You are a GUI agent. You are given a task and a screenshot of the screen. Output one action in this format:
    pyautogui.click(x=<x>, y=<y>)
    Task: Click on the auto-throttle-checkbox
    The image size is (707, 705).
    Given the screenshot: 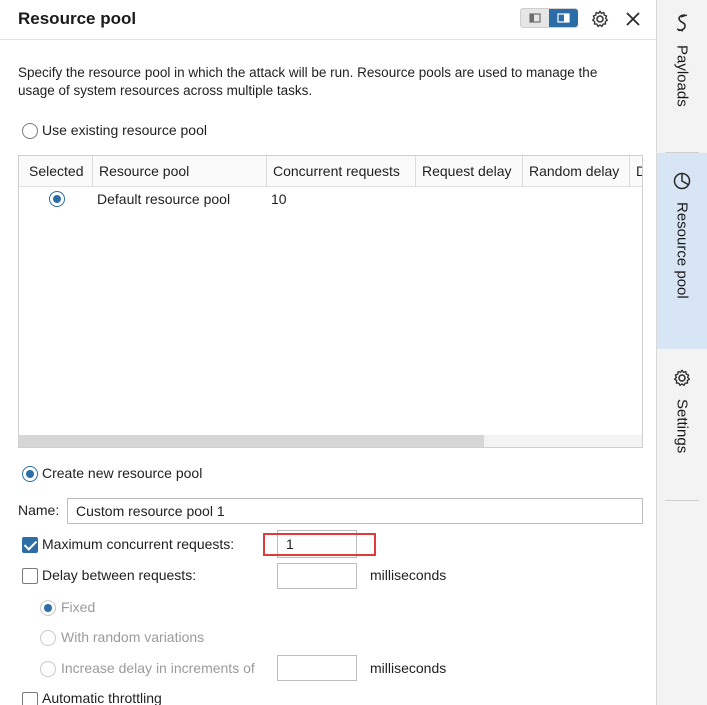 What is the action you would take?
    pyautogui.click(x=30, y=698)
    